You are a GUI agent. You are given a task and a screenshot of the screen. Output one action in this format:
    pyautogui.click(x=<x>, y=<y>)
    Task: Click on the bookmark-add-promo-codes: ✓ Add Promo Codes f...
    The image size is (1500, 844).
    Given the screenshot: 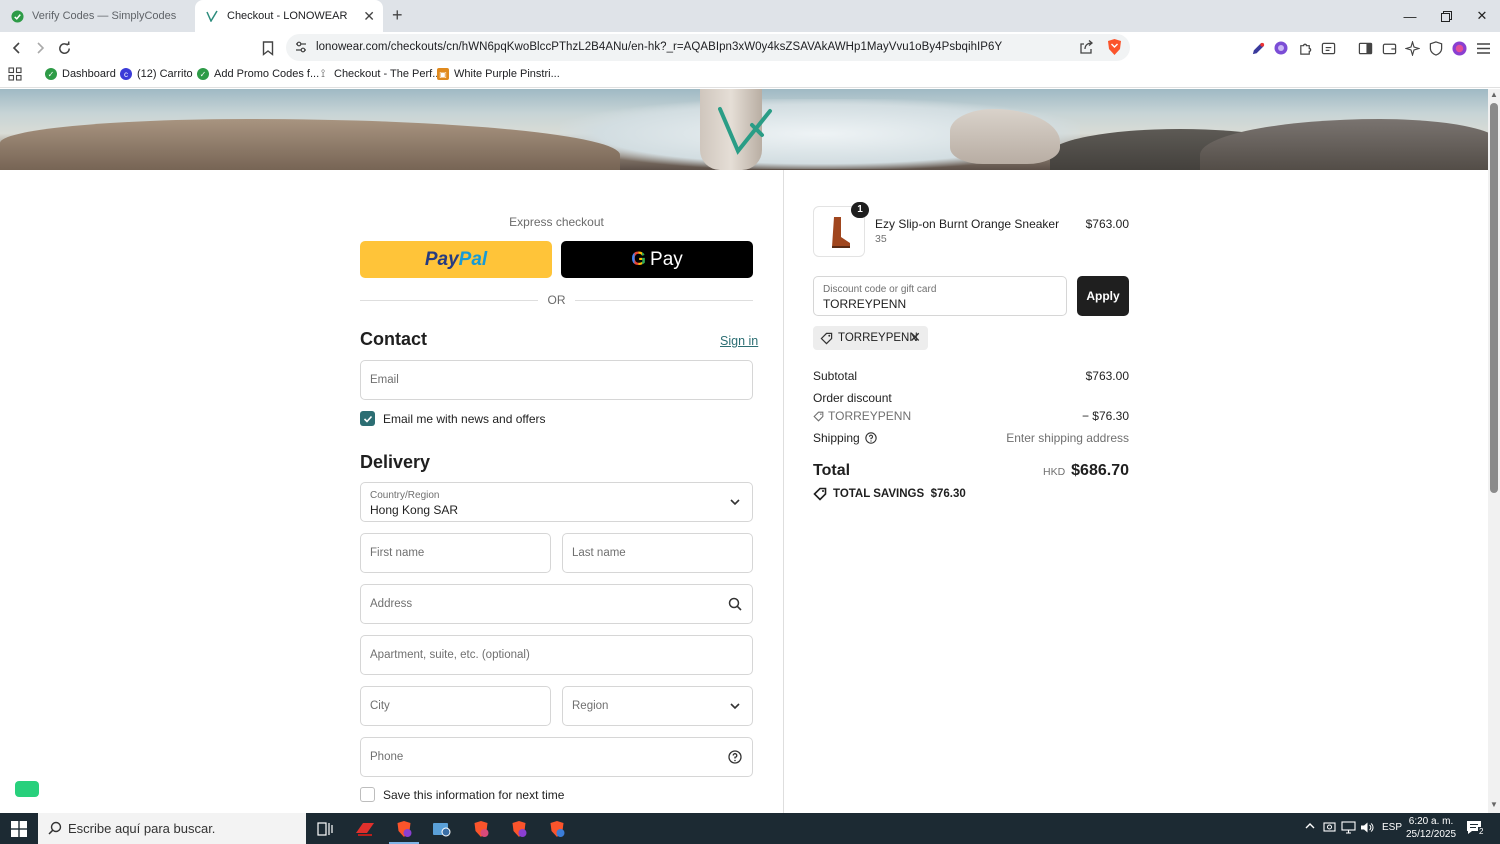 What is the action you would take?
    pyautogui.click(x=258, y=74)
    